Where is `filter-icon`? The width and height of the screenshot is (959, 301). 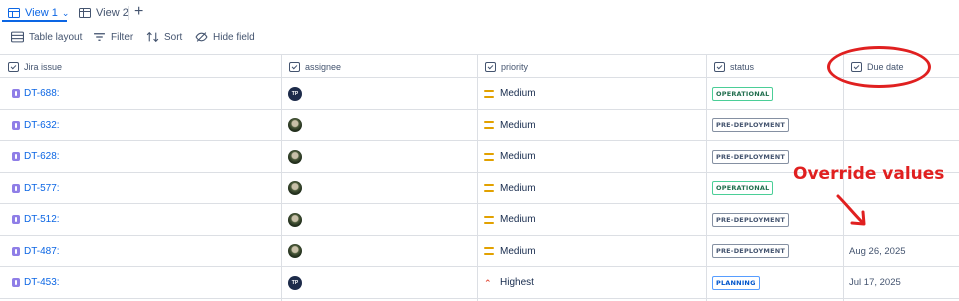
filter-icon is located at coordinates (99, 37).